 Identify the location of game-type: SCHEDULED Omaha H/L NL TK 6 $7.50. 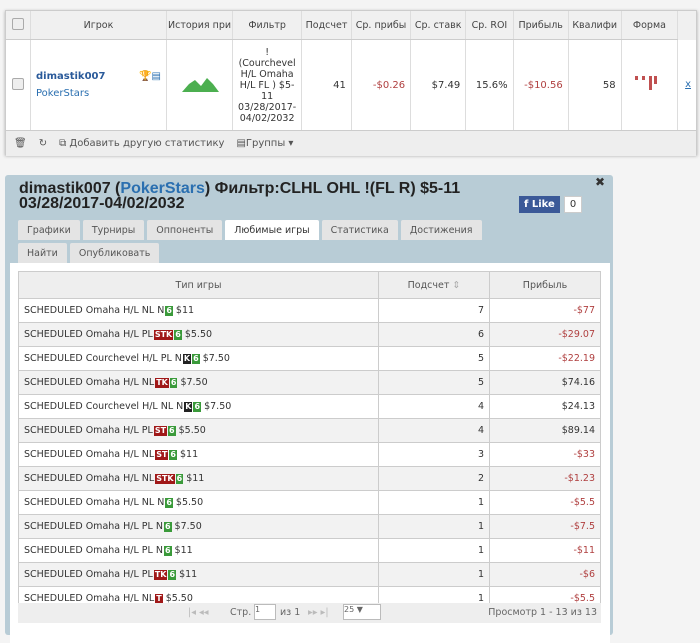
(198, 382).